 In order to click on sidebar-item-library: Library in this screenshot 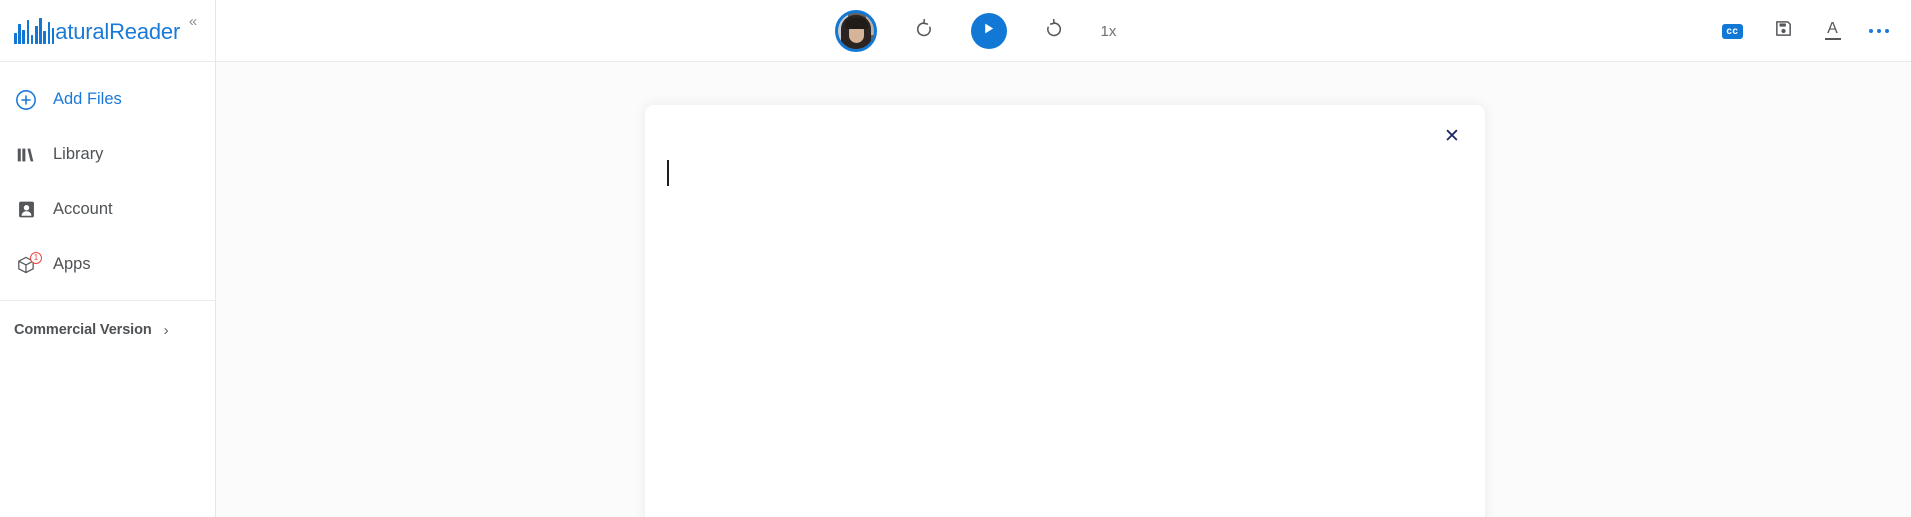, I will do `click(107, 154)`.